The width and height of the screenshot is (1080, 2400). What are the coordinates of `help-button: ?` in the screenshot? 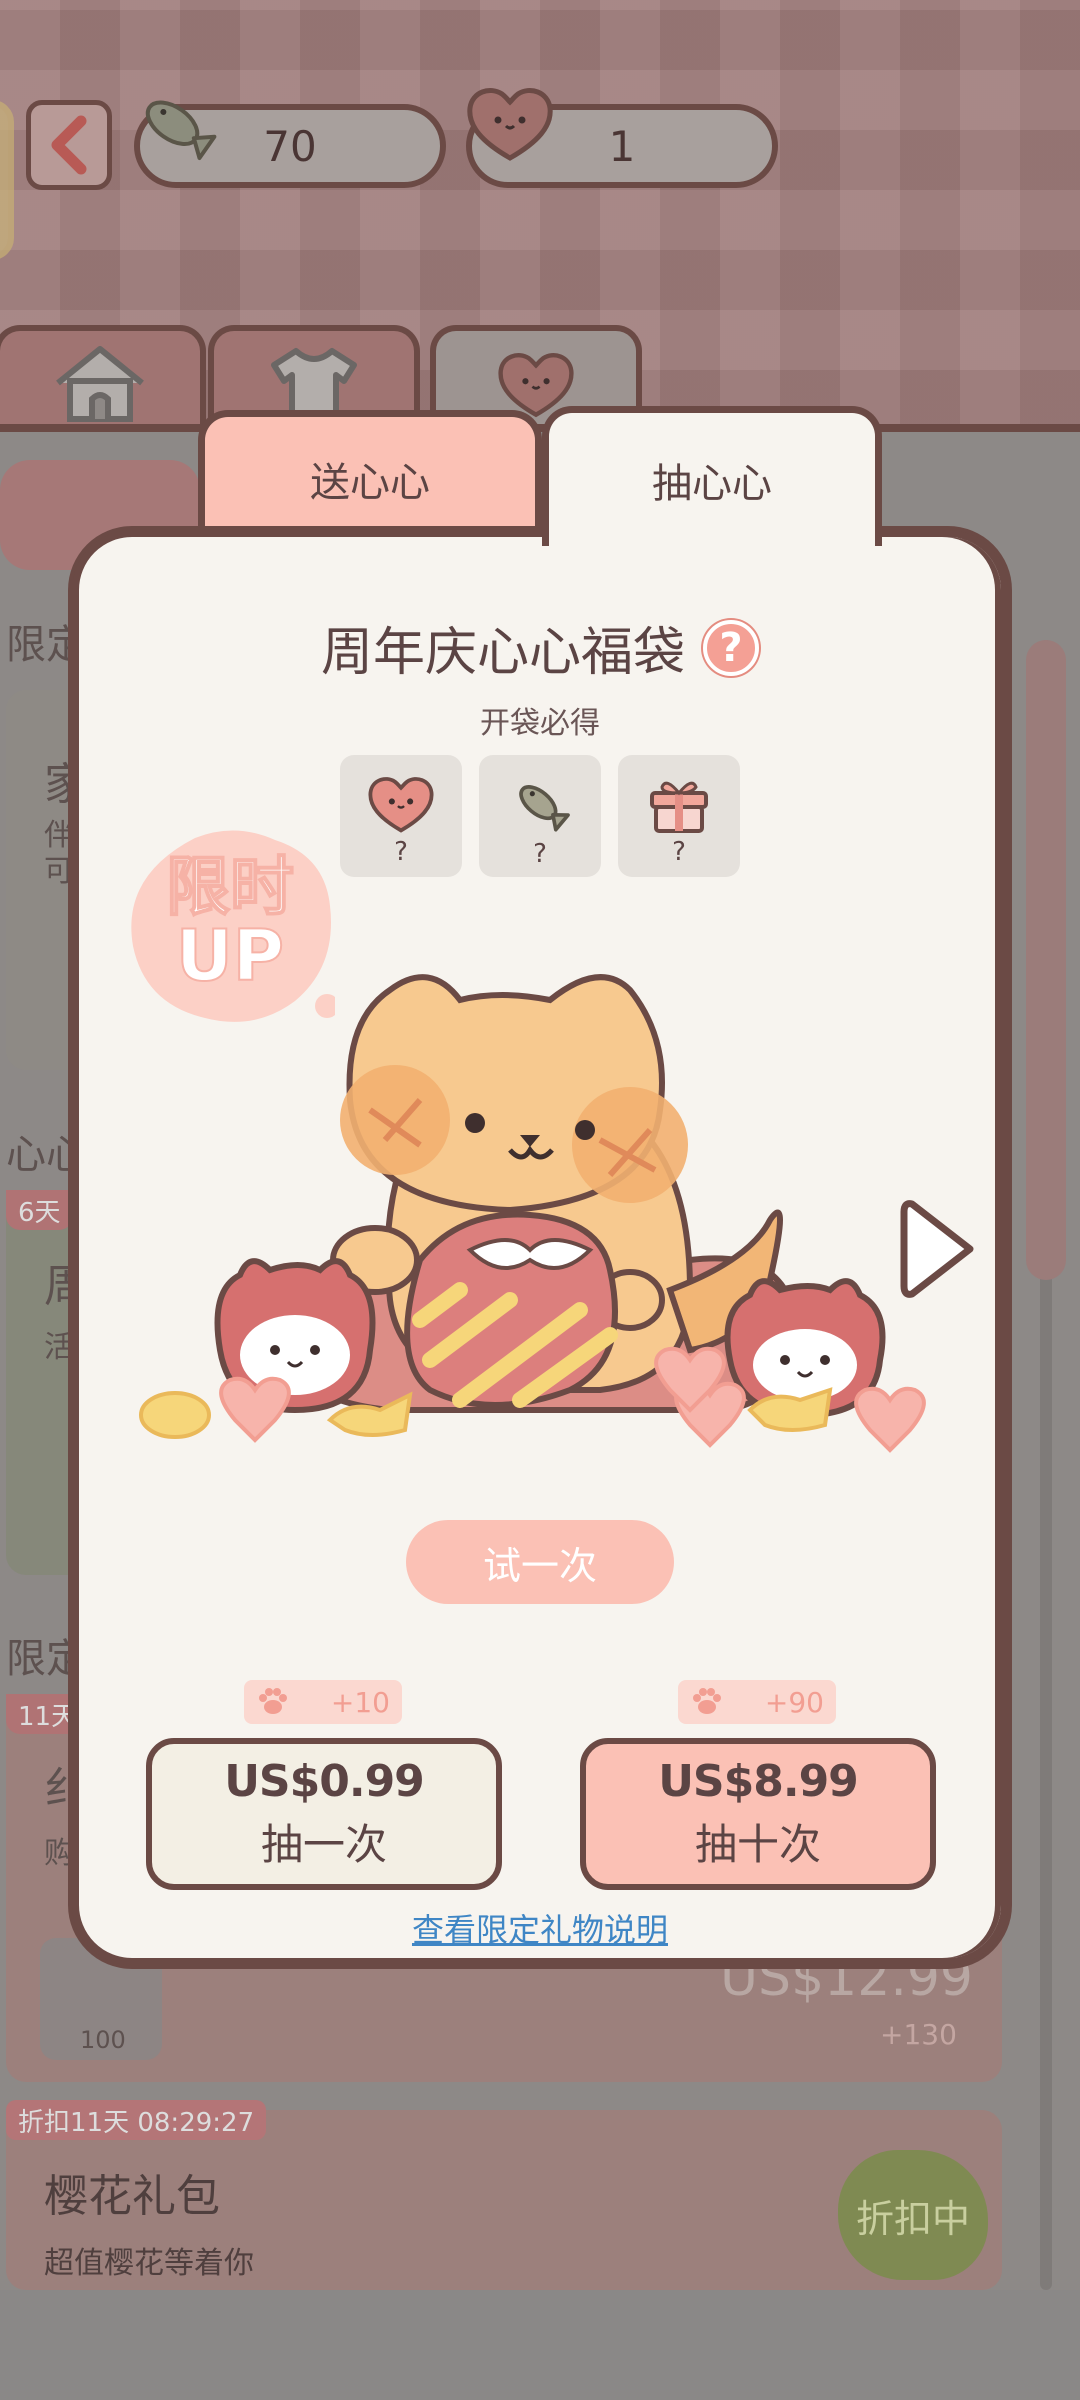 It's located at (731, 647).